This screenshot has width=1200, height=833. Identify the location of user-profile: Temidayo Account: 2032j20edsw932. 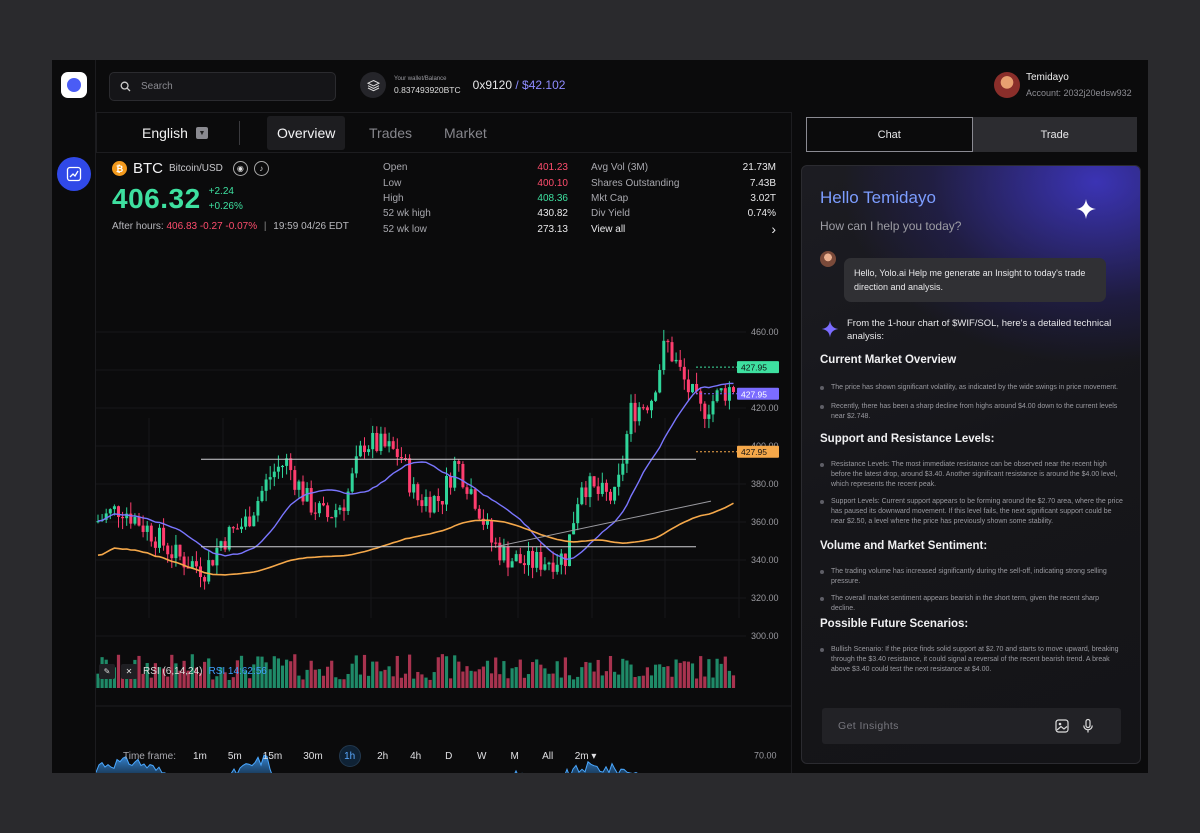
(1063, 85).